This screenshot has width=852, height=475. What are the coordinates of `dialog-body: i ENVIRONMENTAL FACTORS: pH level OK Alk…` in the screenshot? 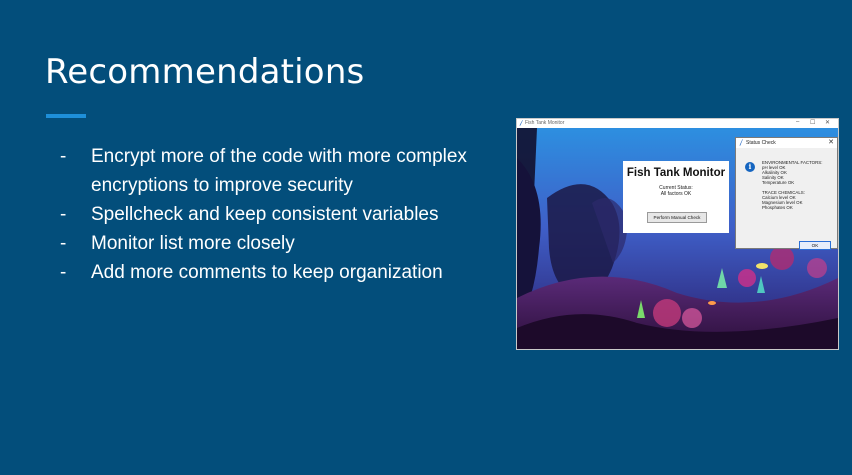 It's located at (786, 198).